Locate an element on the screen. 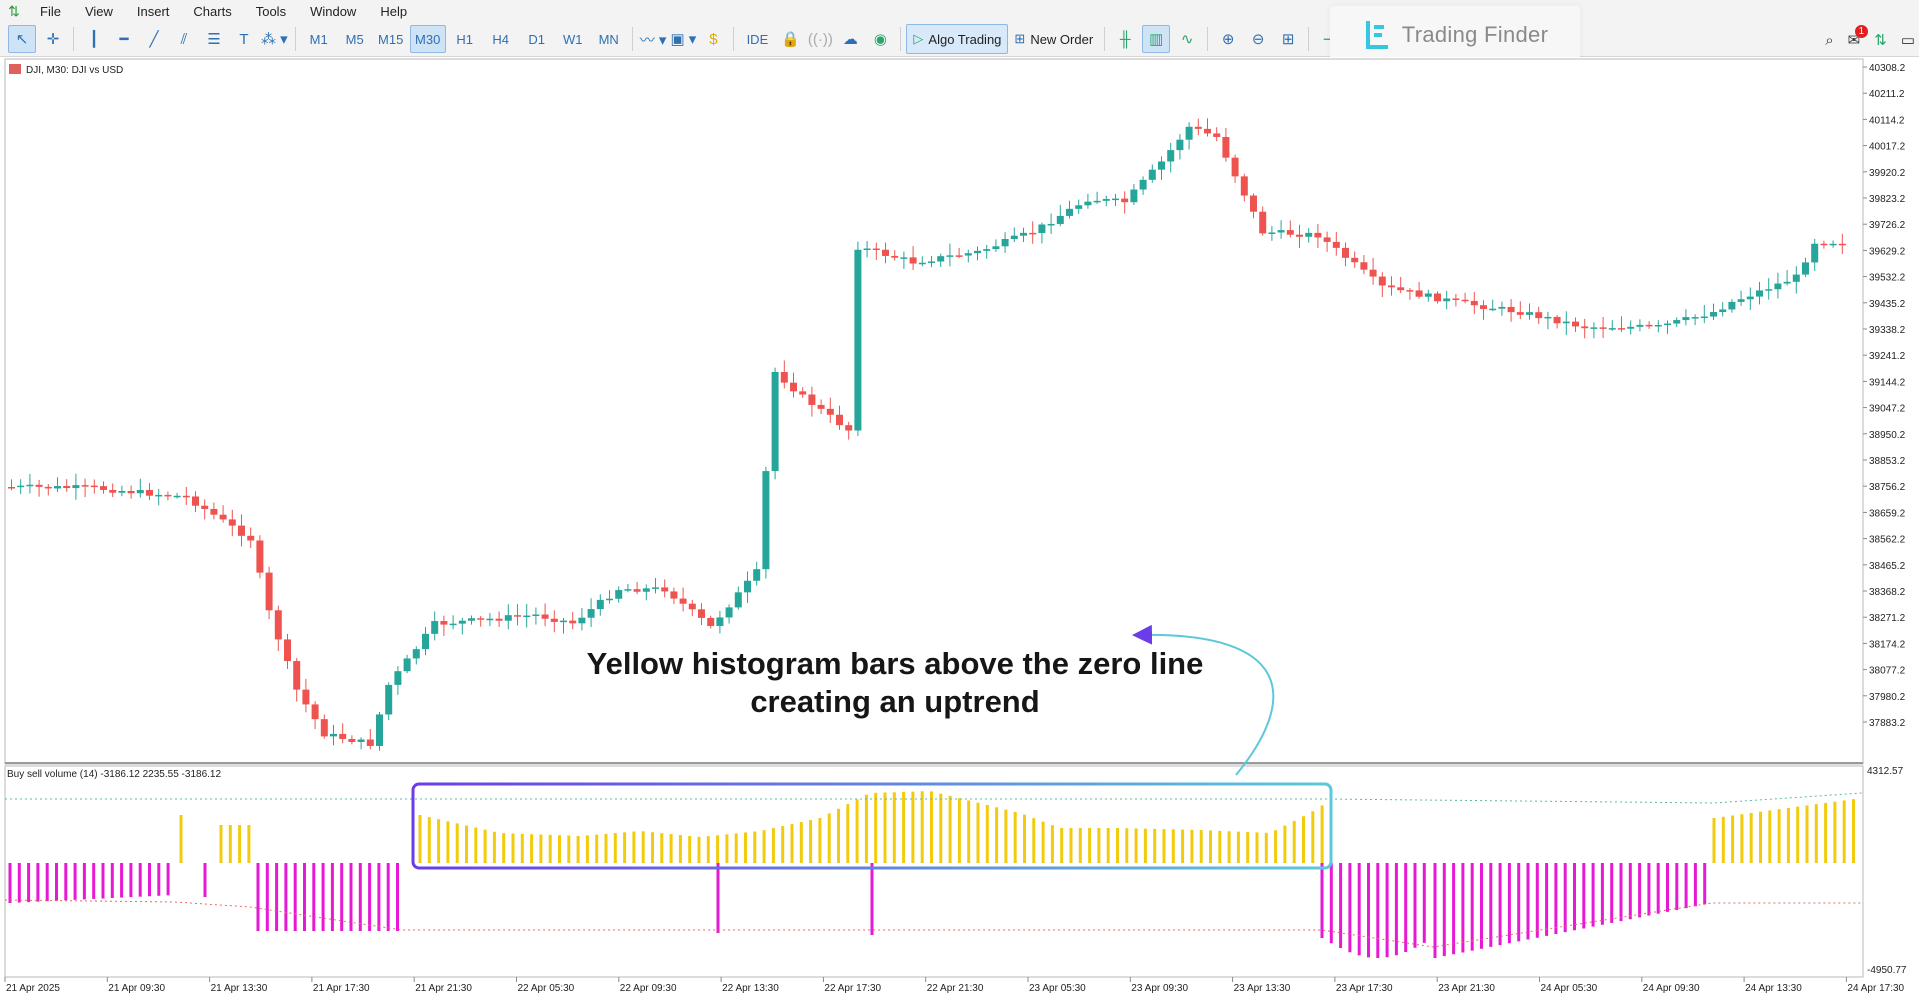 Image resolution: width=1919 pixels, height=996 pixels. timeframe-w1: W1 is located at coordinates (573, 39).